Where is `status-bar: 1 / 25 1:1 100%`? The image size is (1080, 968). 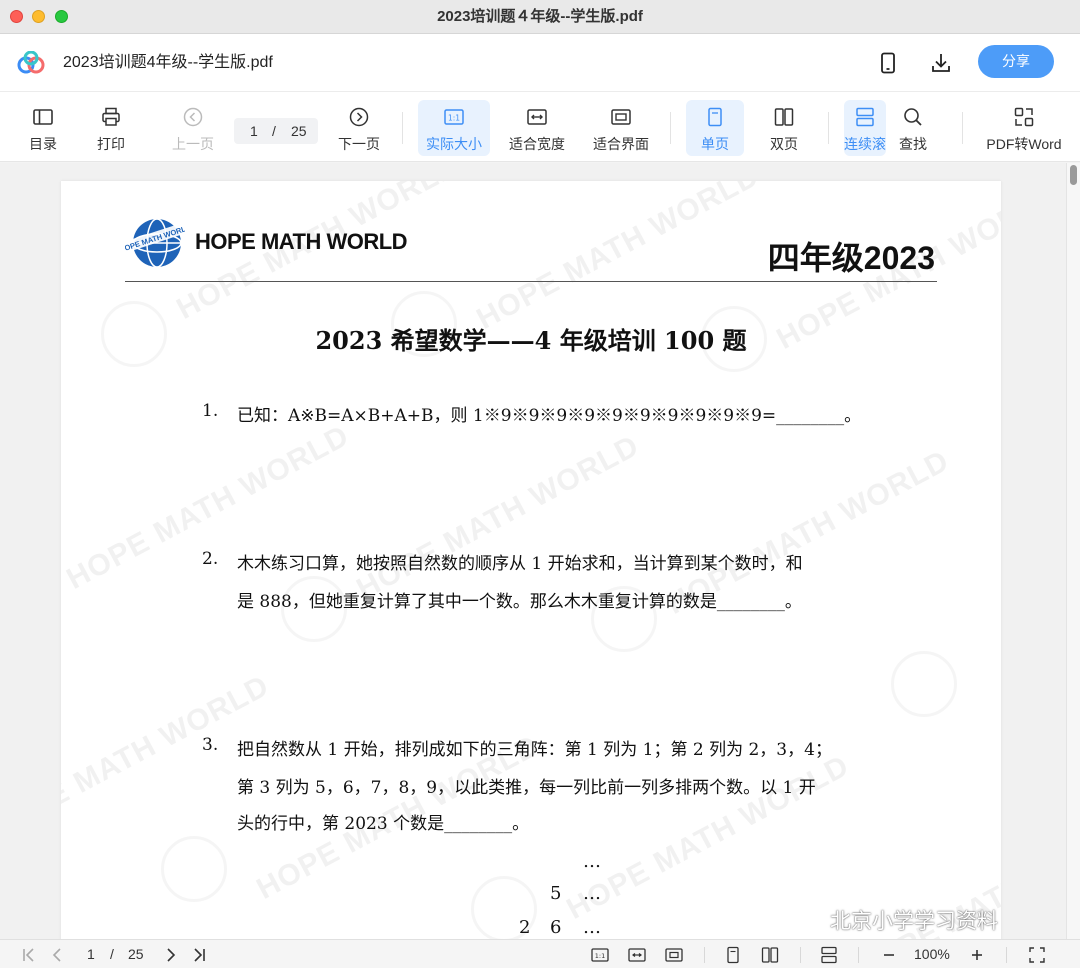 status-bar: 1 / 25 1:1 100% is located at coordinates (540, 953).